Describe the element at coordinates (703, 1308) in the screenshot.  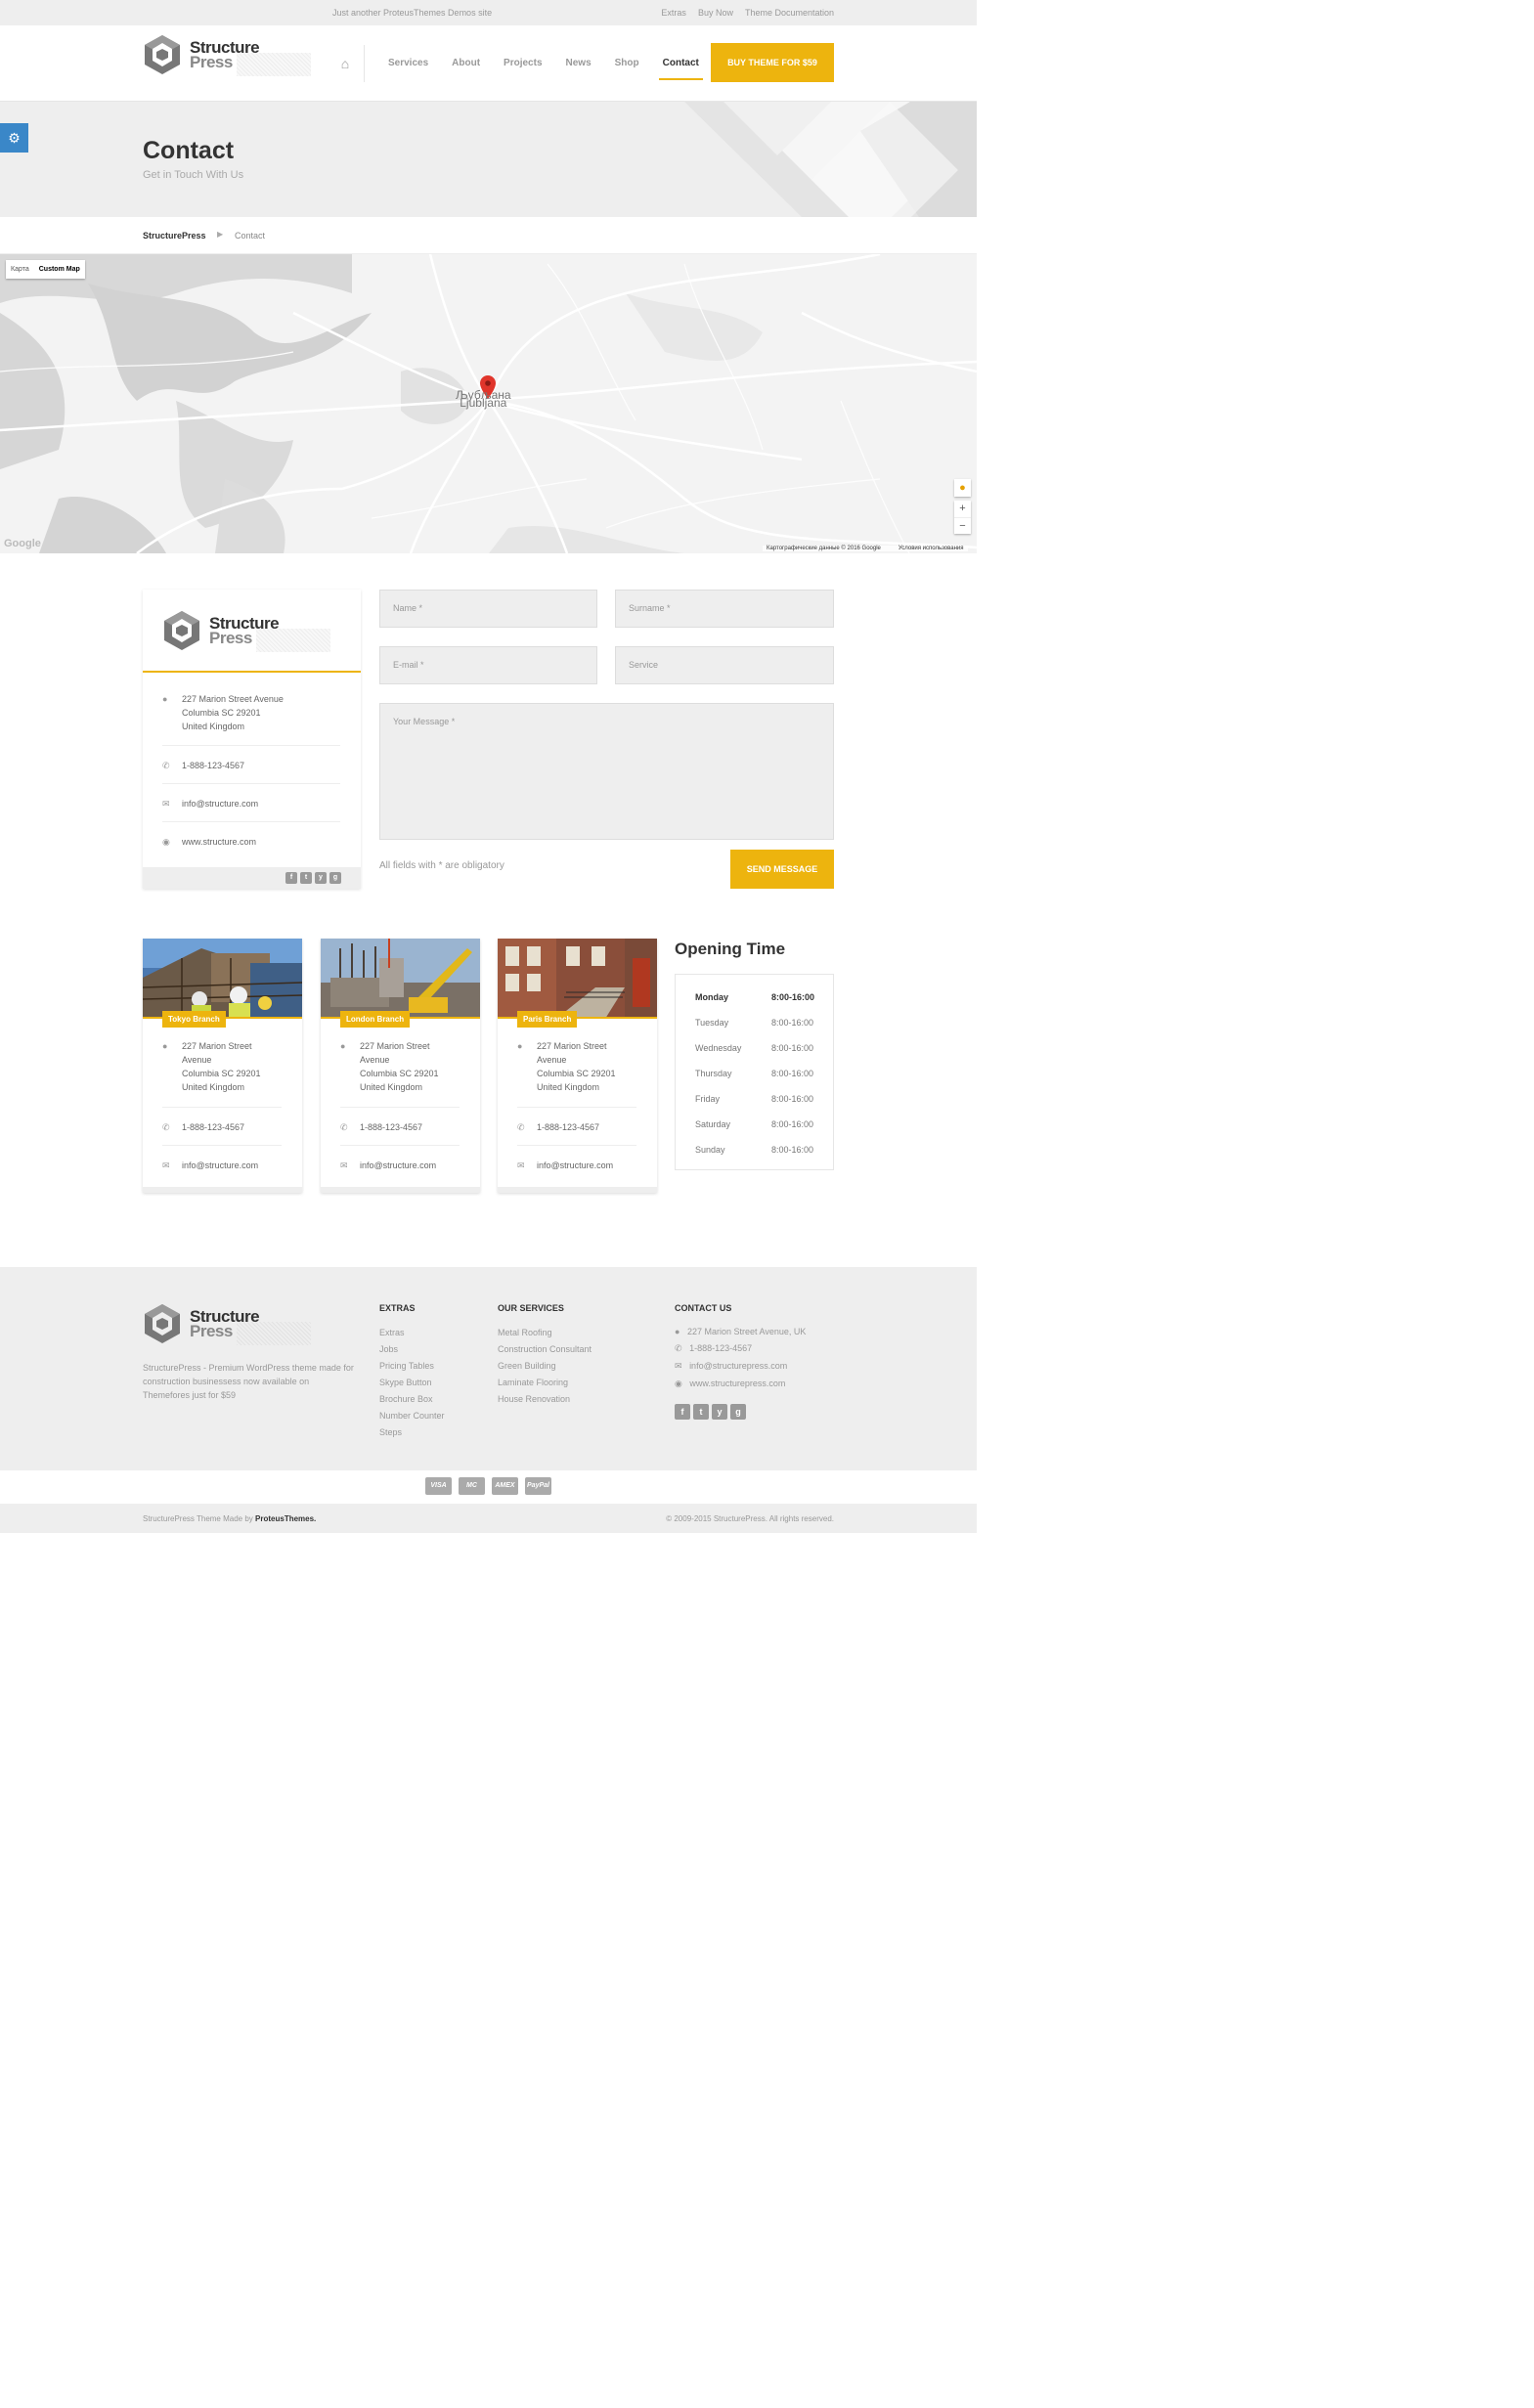
I see `footer-contact-title: CONTACT US` at that location.